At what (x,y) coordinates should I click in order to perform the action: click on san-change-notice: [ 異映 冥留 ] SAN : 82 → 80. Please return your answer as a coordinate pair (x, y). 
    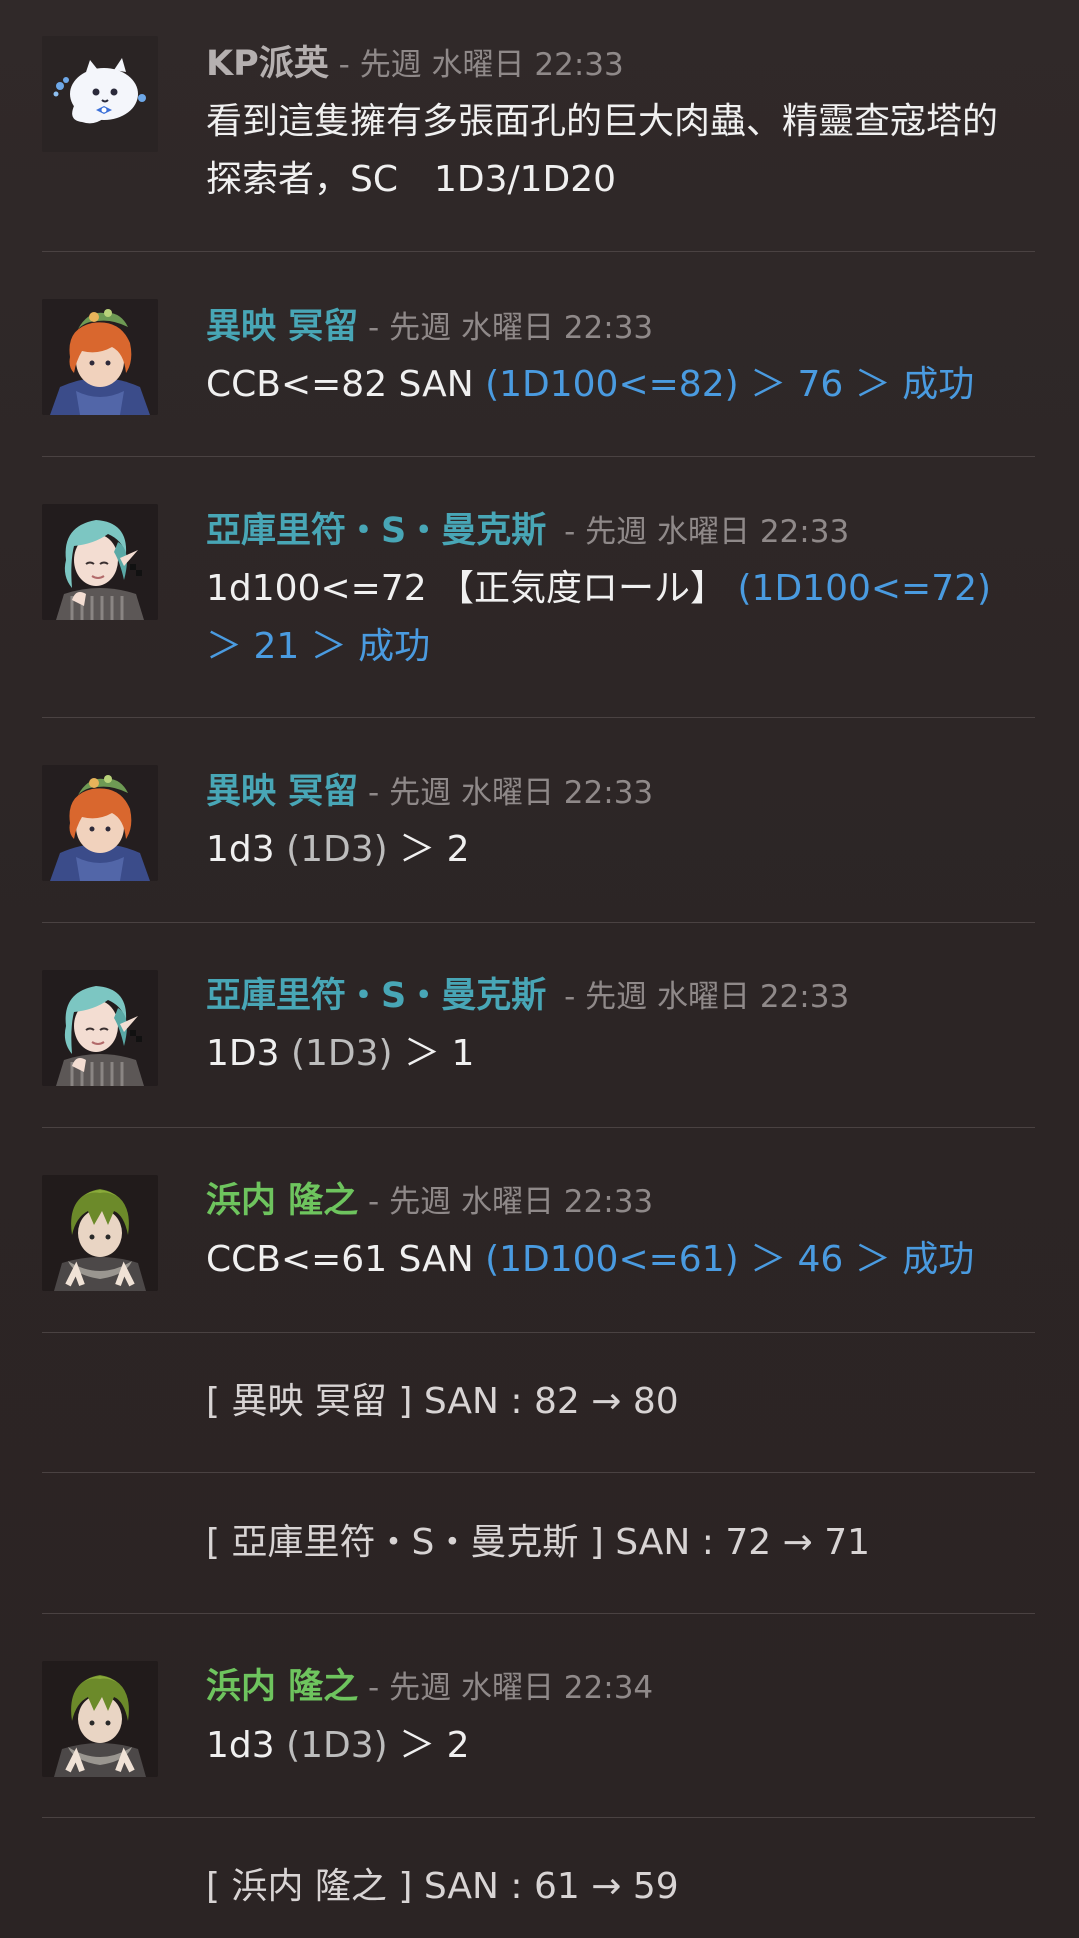
    Looking at the image, I should click on (442, 1401).